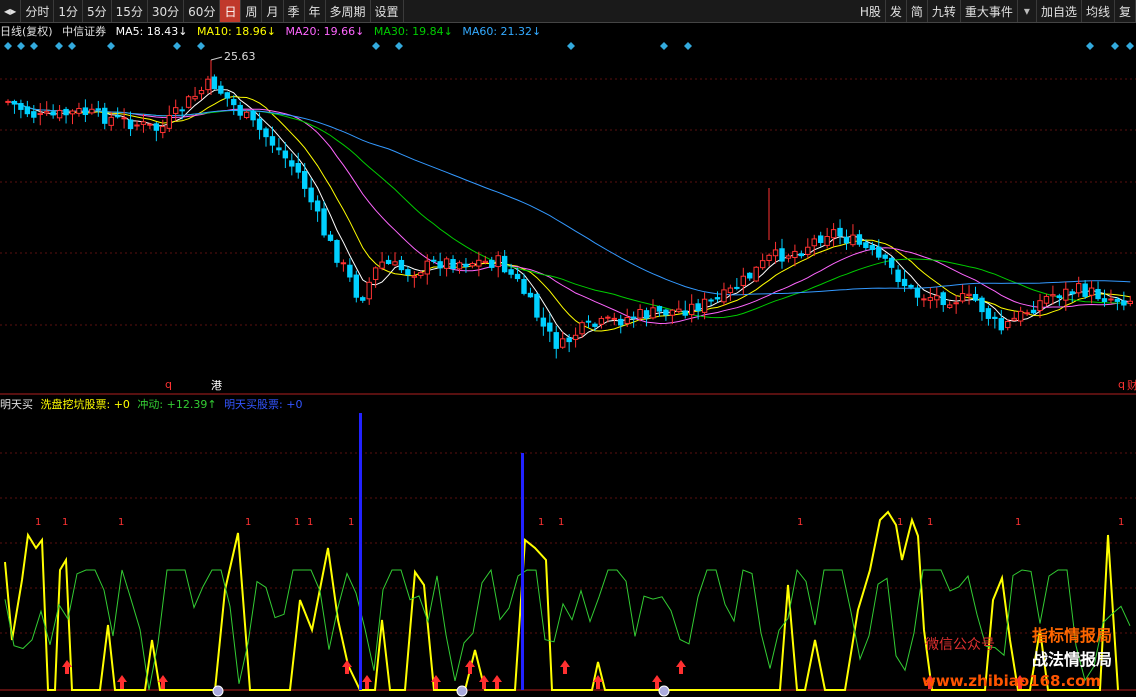  What do you see at coordinates (569, 46) in the screenshot?
I see `event-markers` at bounding box center [569, 46].